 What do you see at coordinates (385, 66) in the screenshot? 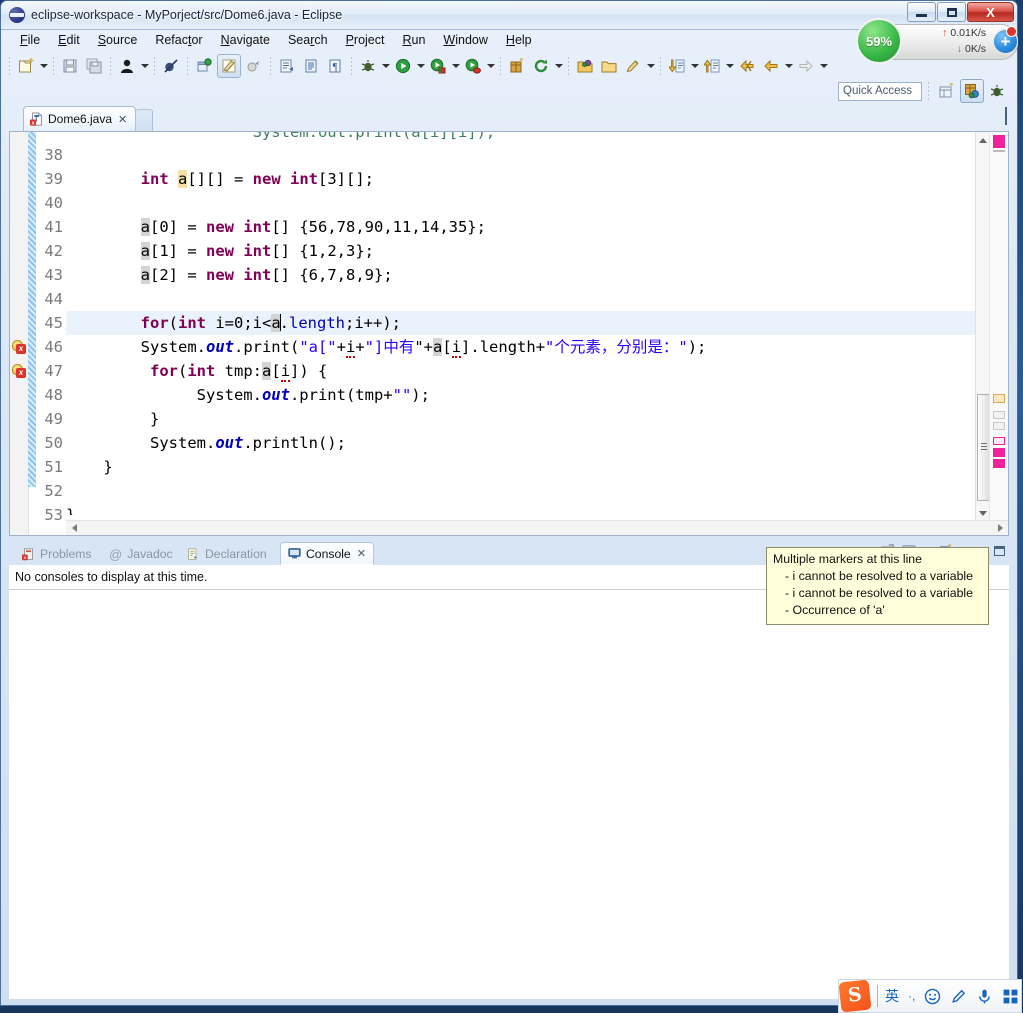
I see `debug-dropdown-arrow` at bounding box center [385, 66].